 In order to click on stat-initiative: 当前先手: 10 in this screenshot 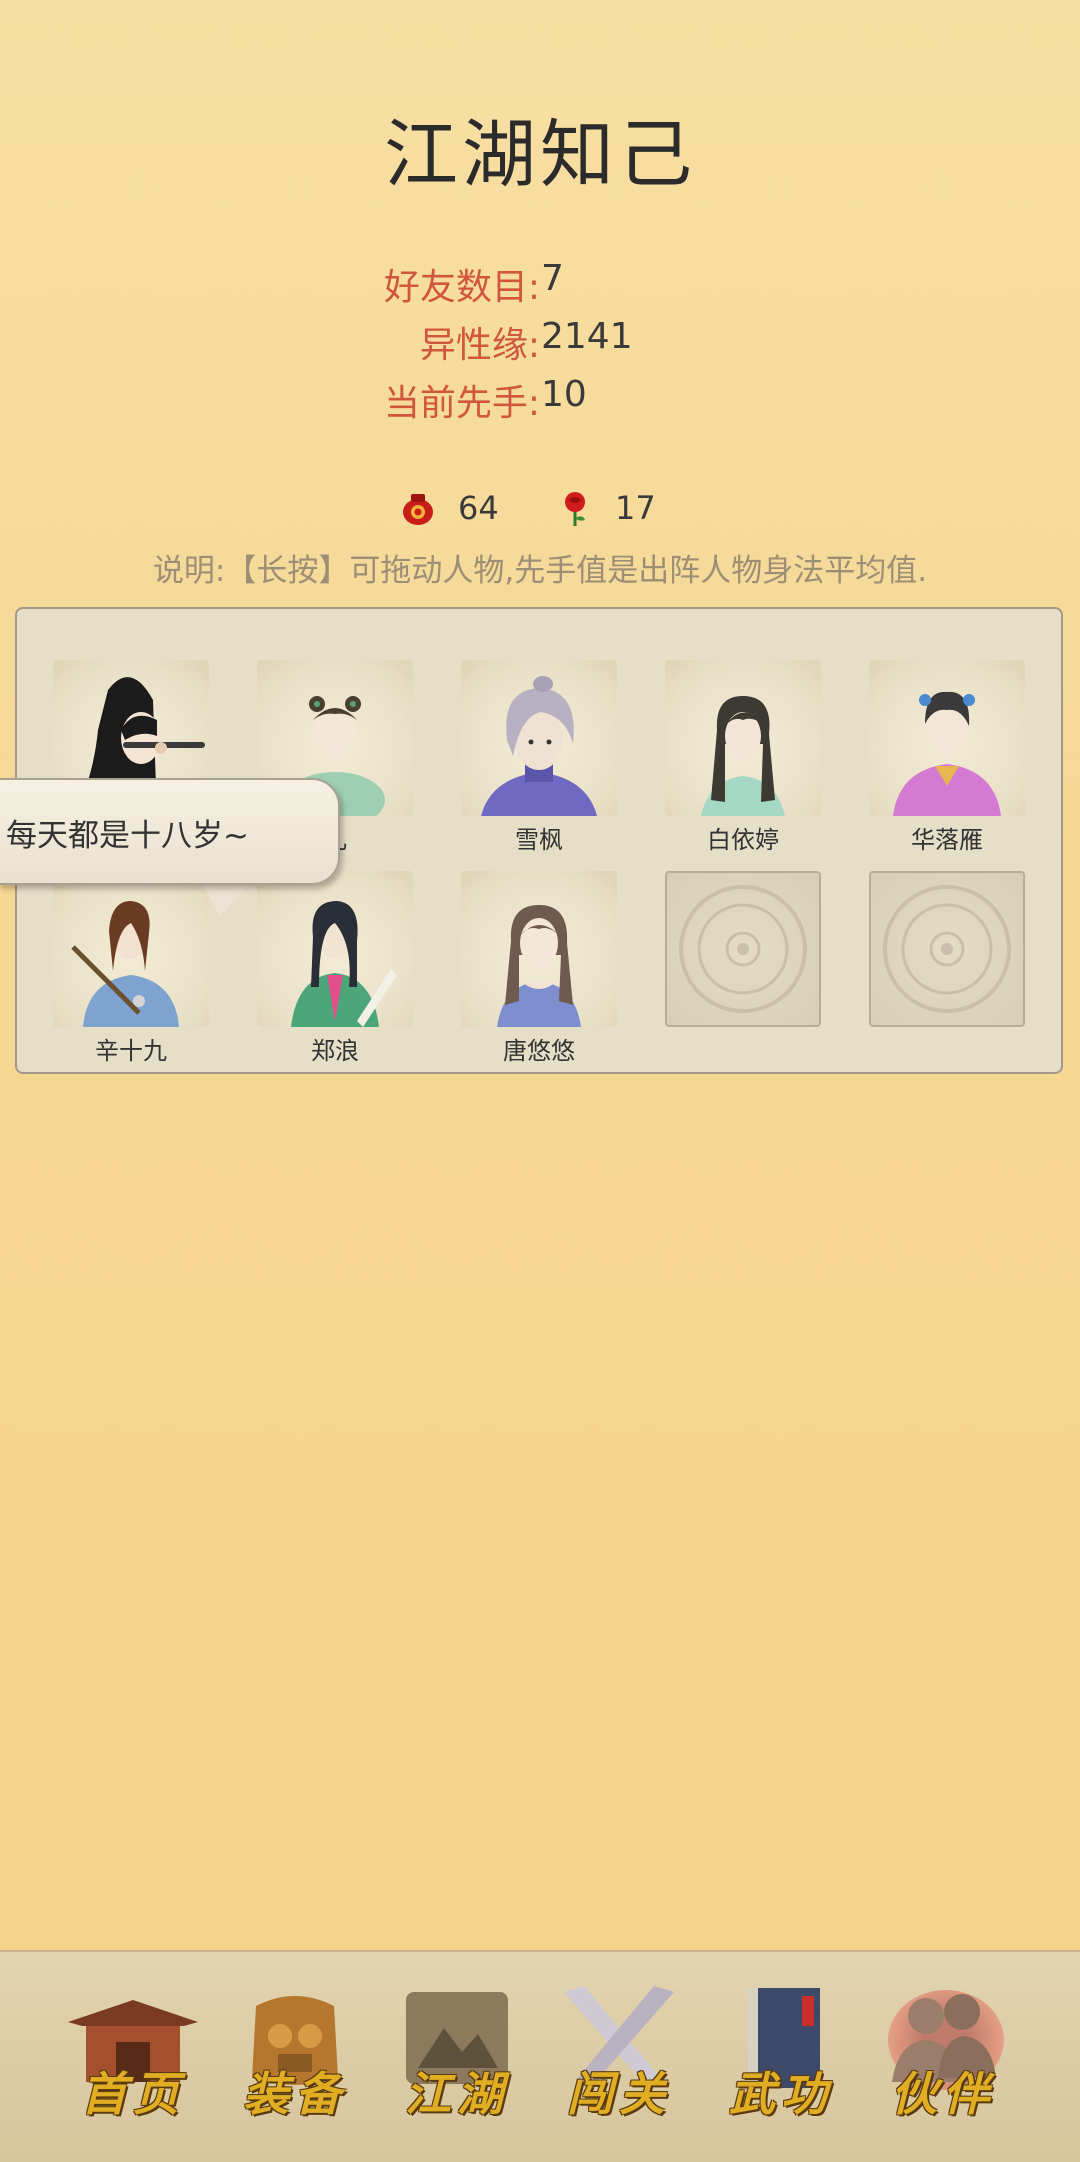, I will do `click(540, 403)`.